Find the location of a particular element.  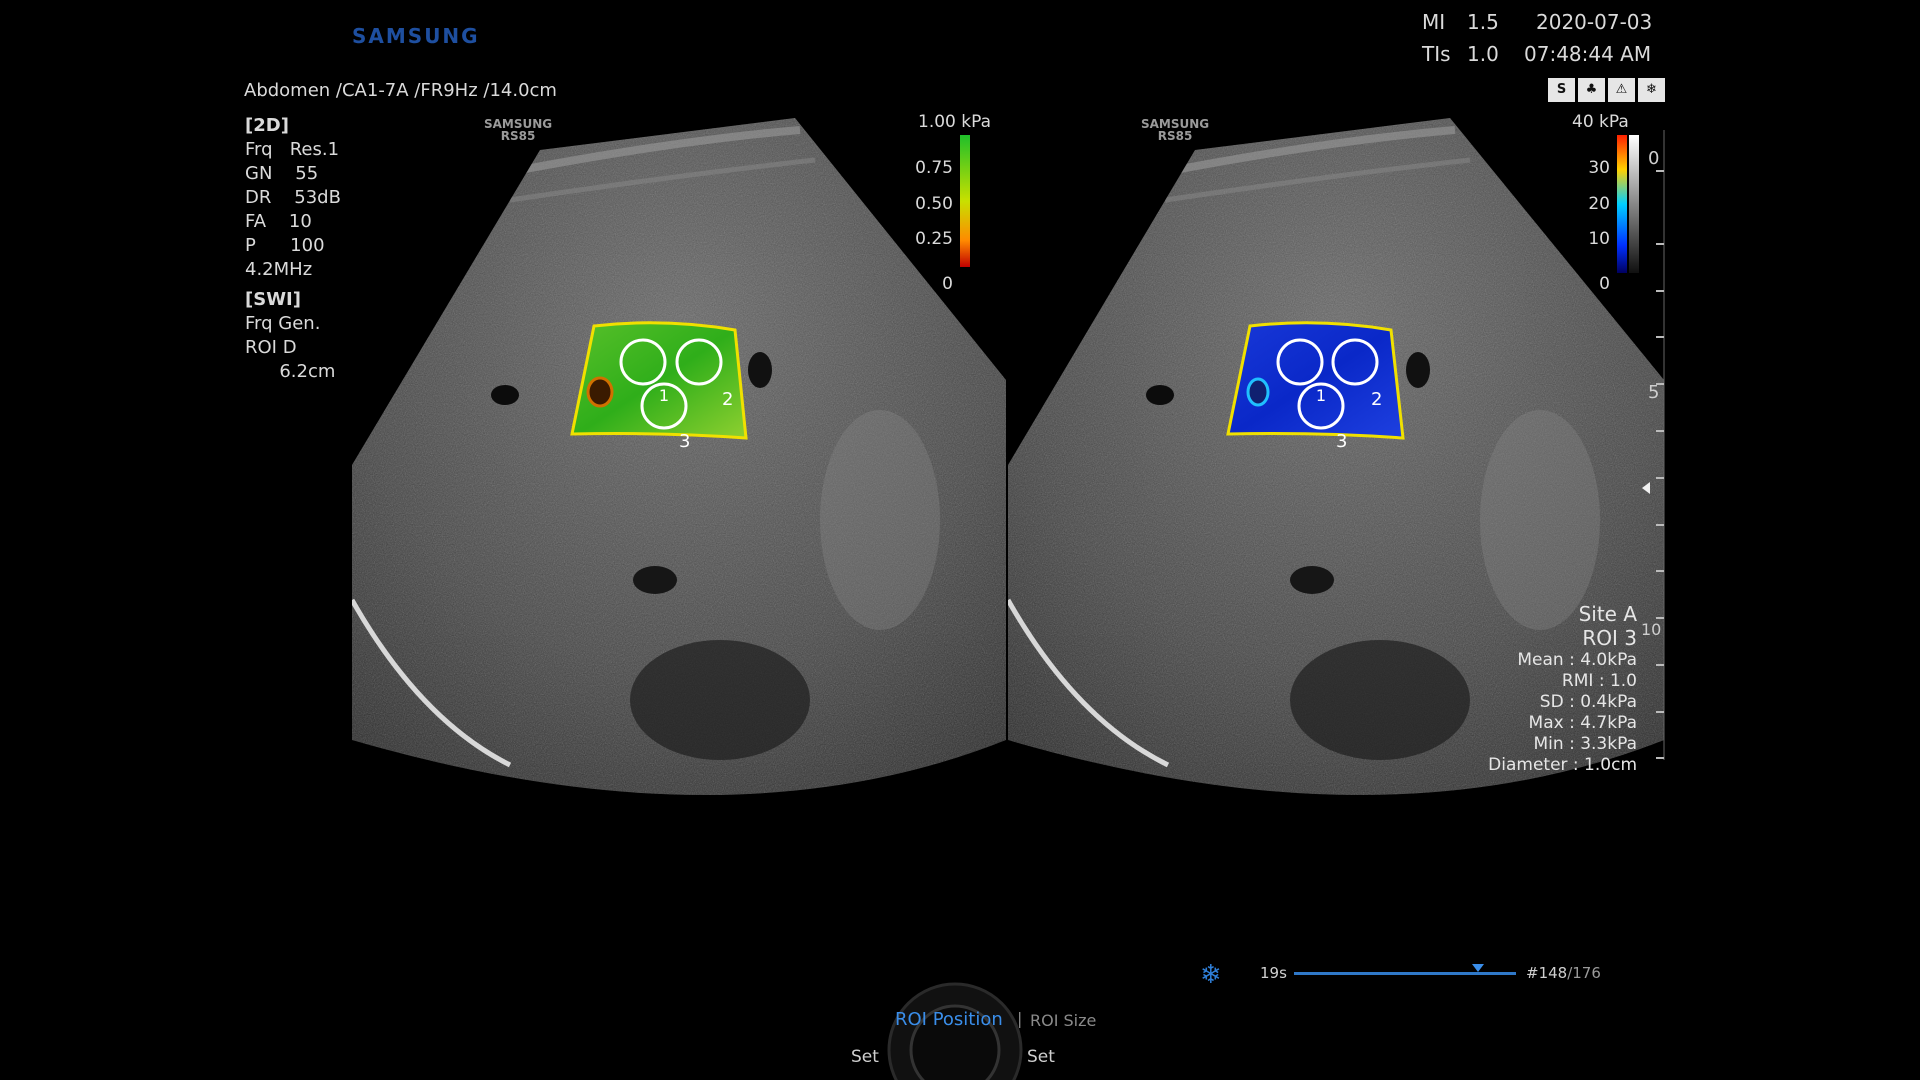

right-scale-tick: 30 is located at coordinates (1599, 168).